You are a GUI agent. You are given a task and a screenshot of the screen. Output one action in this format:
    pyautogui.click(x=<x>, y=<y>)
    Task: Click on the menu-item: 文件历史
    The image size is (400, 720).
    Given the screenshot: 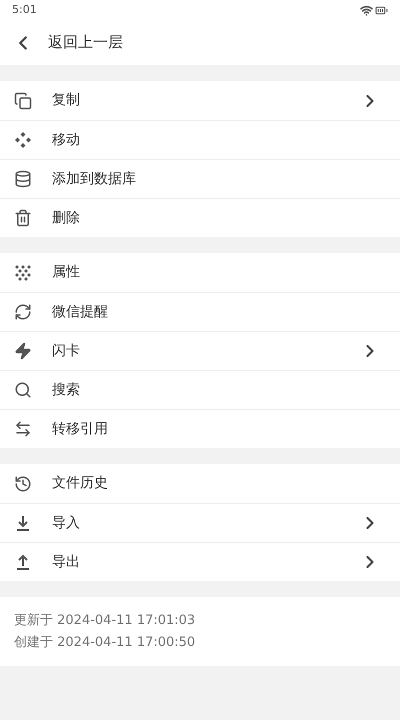 What is the action you would take?
    pyautogui.click(x=200, y=483)
    